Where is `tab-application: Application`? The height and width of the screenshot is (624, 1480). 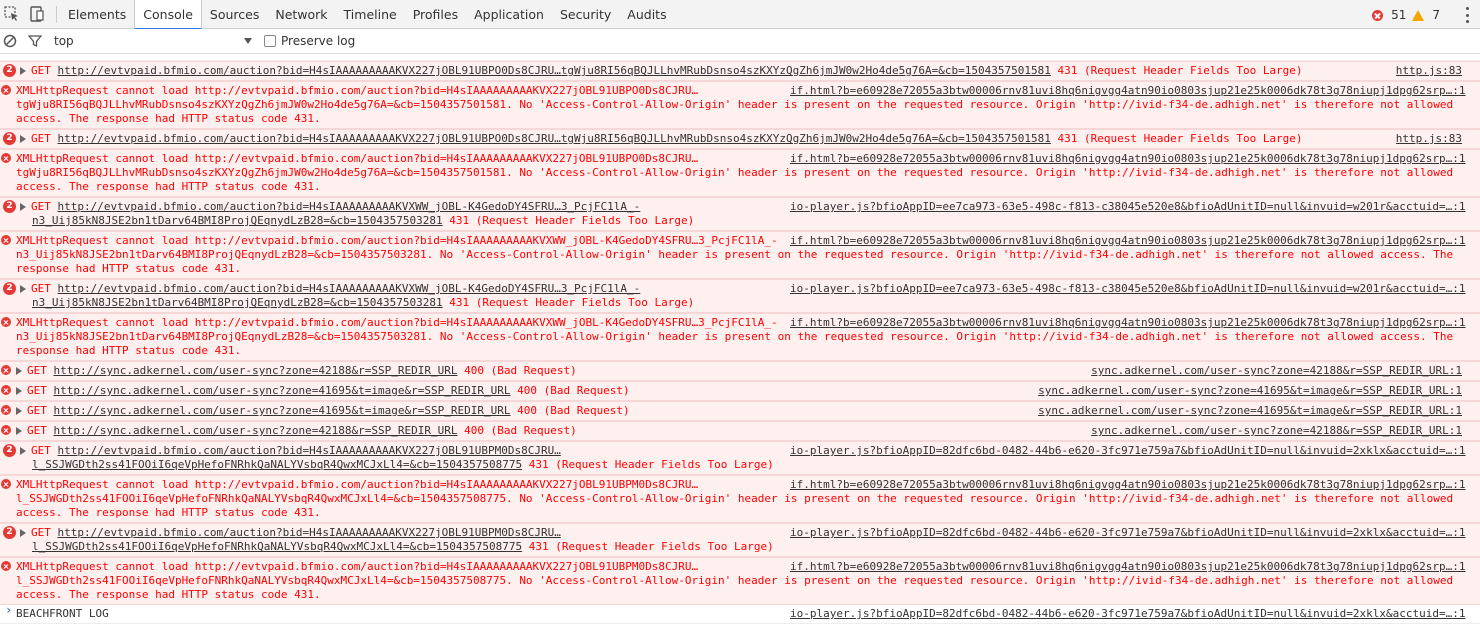
tab-application: Application is located at coordinates (509, 14).